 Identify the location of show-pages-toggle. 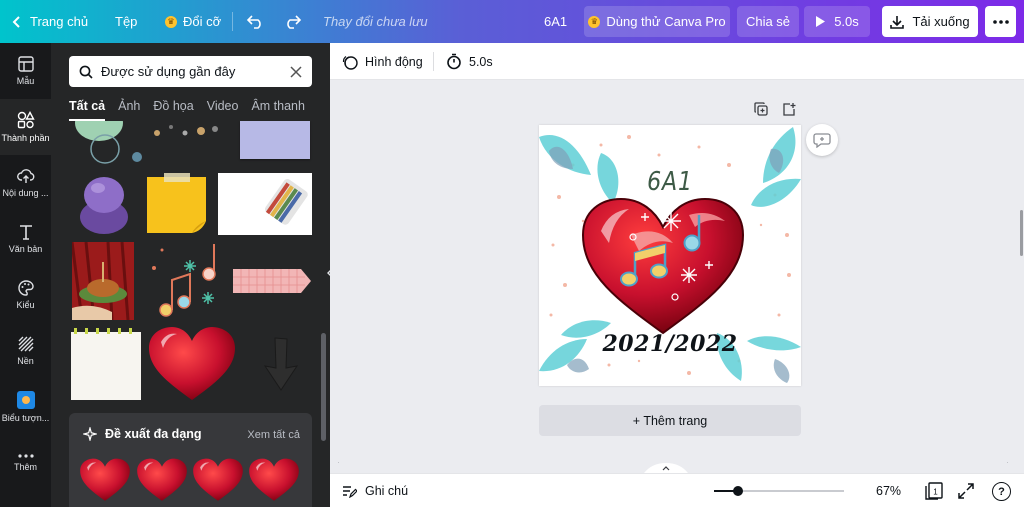
(666, 468).